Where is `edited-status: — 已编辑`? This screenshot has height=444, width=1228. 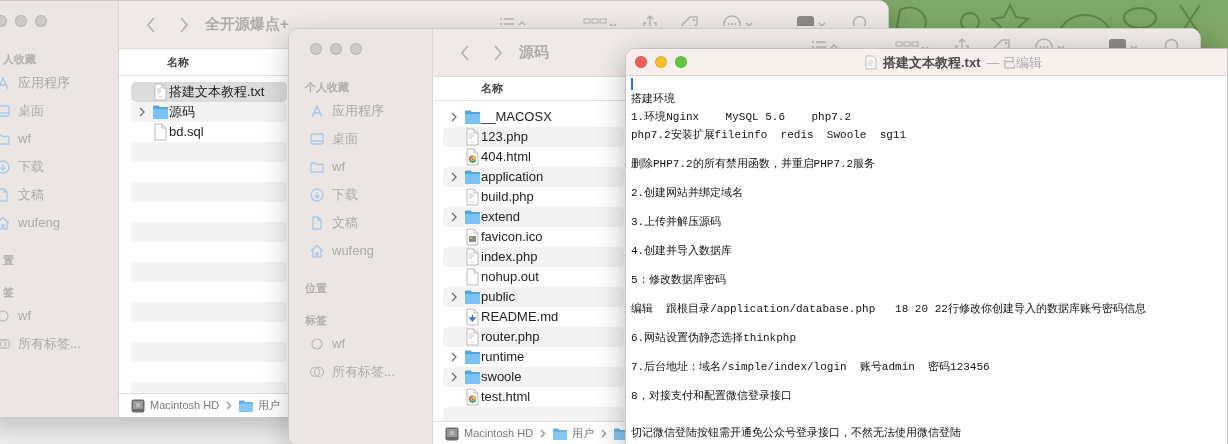
edited-status: — 已编辑 is located at coordinates (1014, 62).